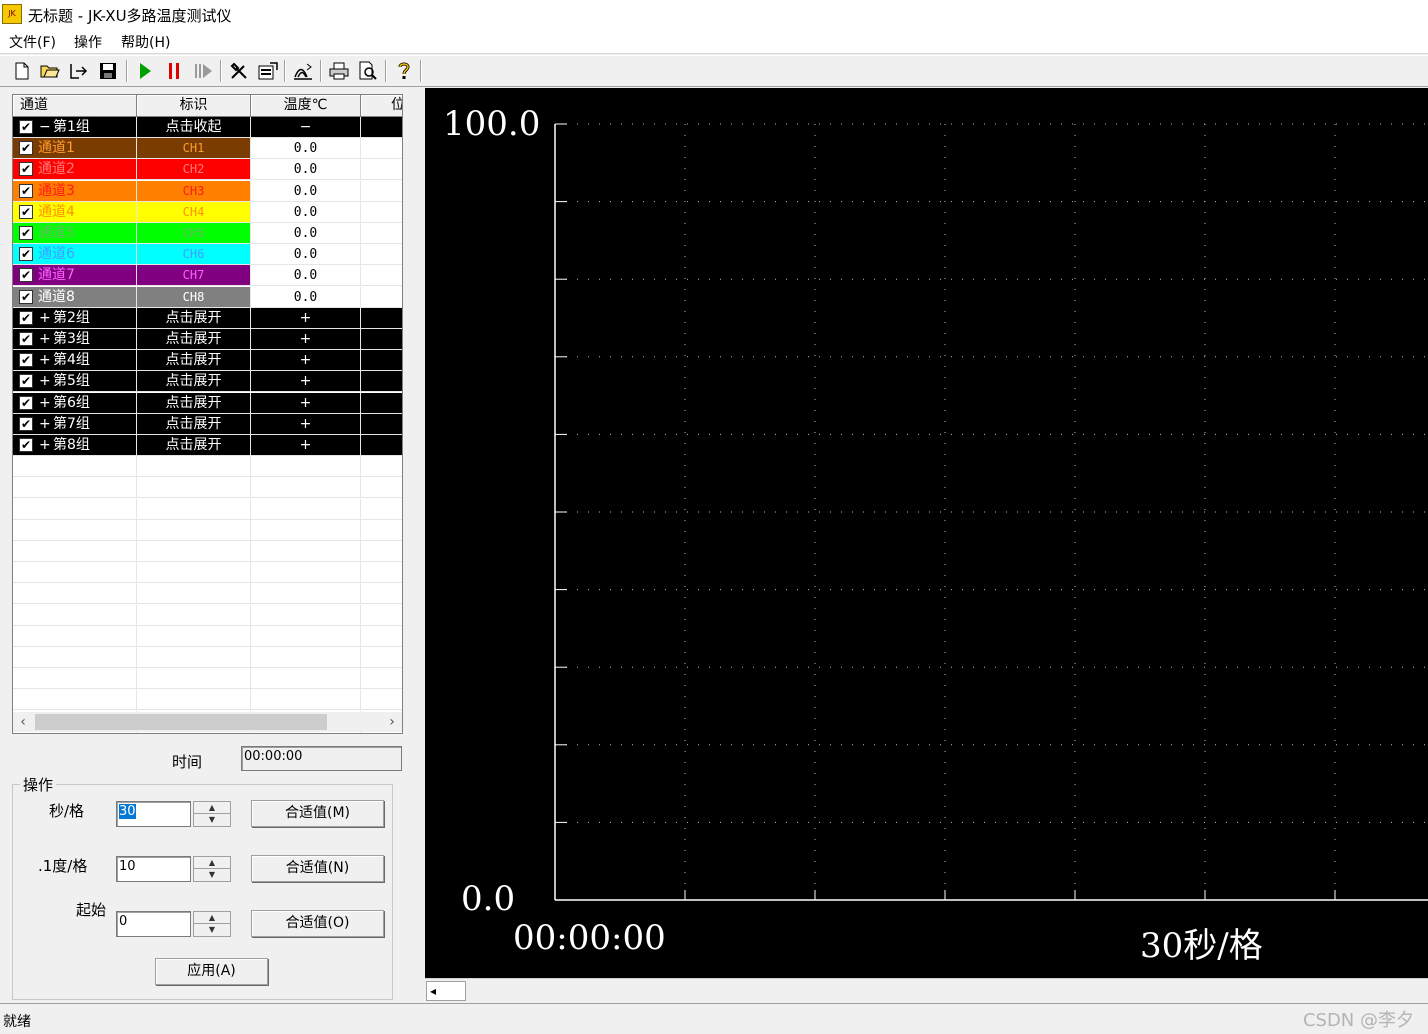 The width and height of the screenshot is (1428, 1034). What do you see at coordinates (268, 71) in the screenshot?
I see `settings-icon` at bounding box center [268, 71].